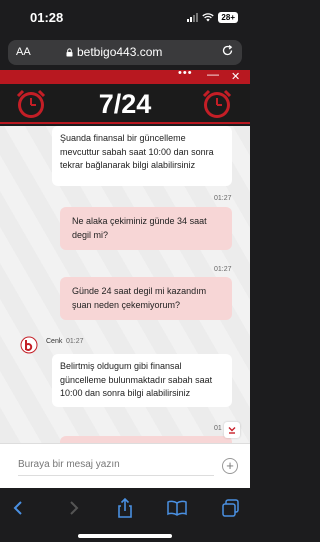  What do you see at coordinates (208, 17) in the screenshot?
I see `wifi-icon` at bounding box center [208, 17].